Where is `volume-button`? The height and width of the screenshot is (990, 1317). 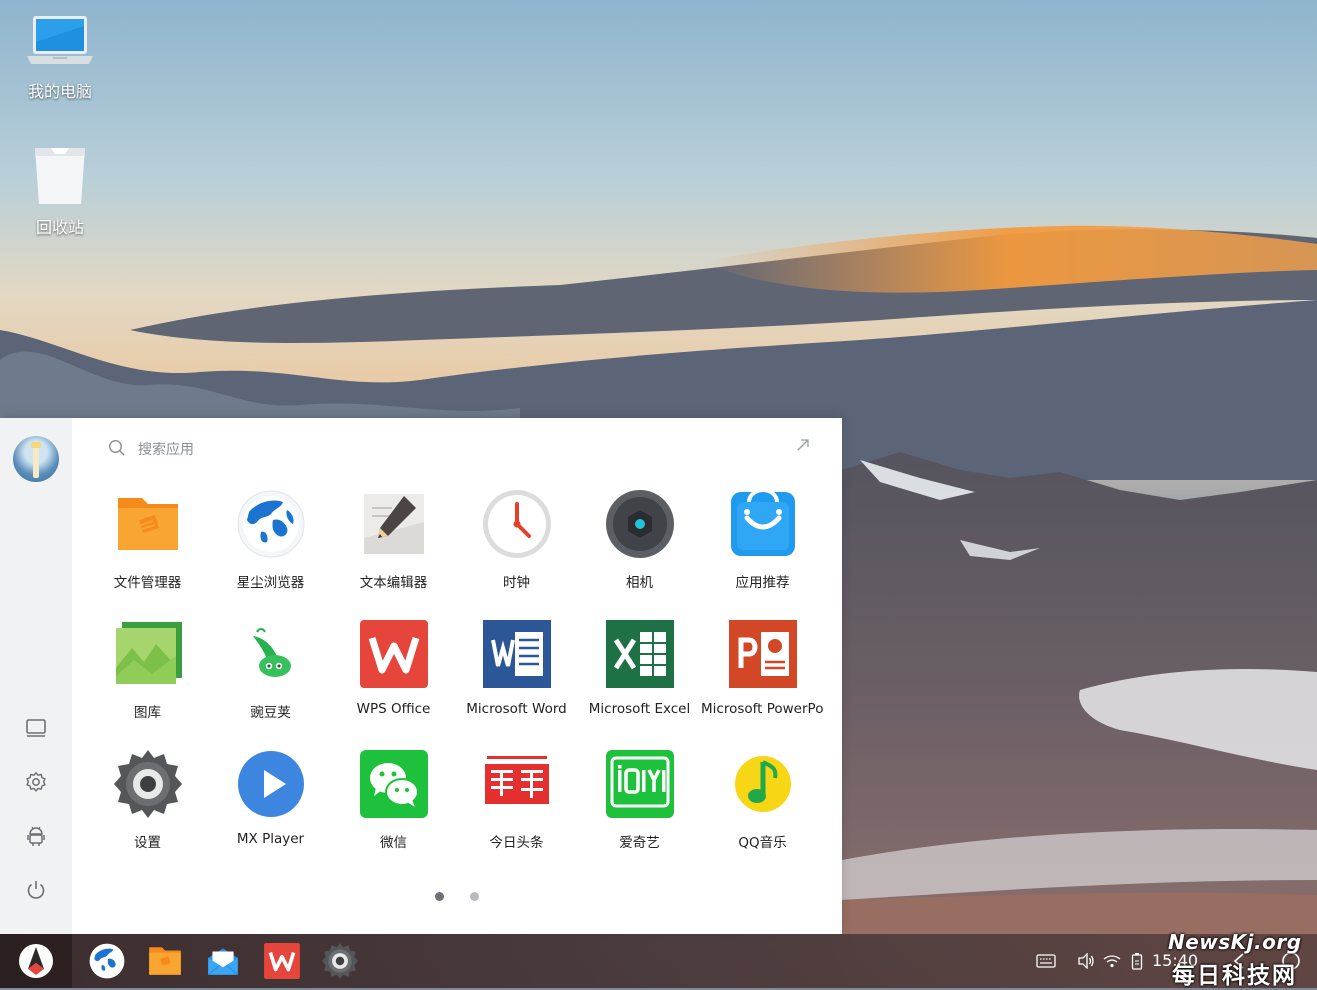
volume-button is located at coordinates (1086, 961).